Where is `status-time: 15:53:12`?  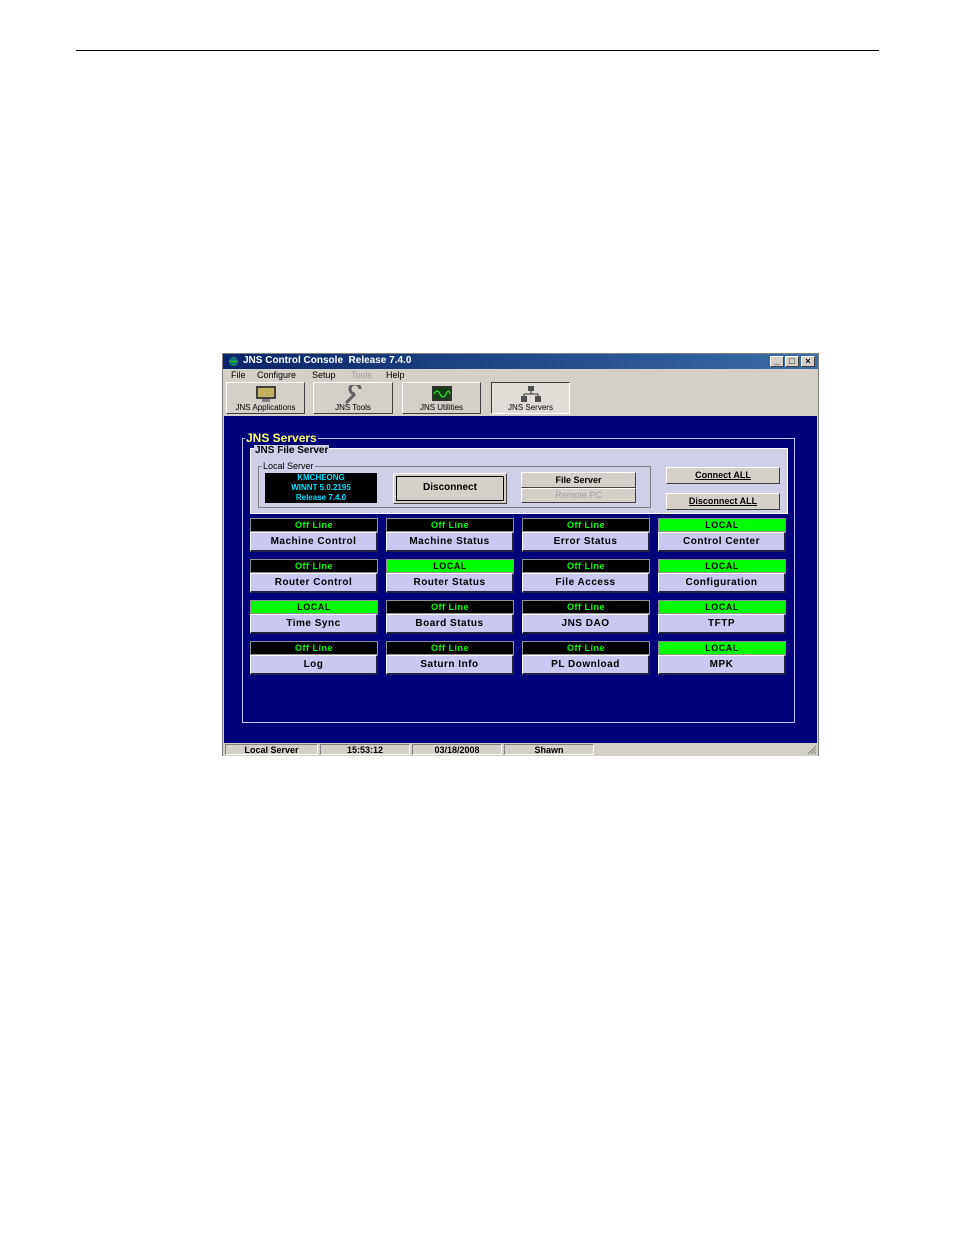 status-time: 15:53:12 is located at coordinates (365, 749).